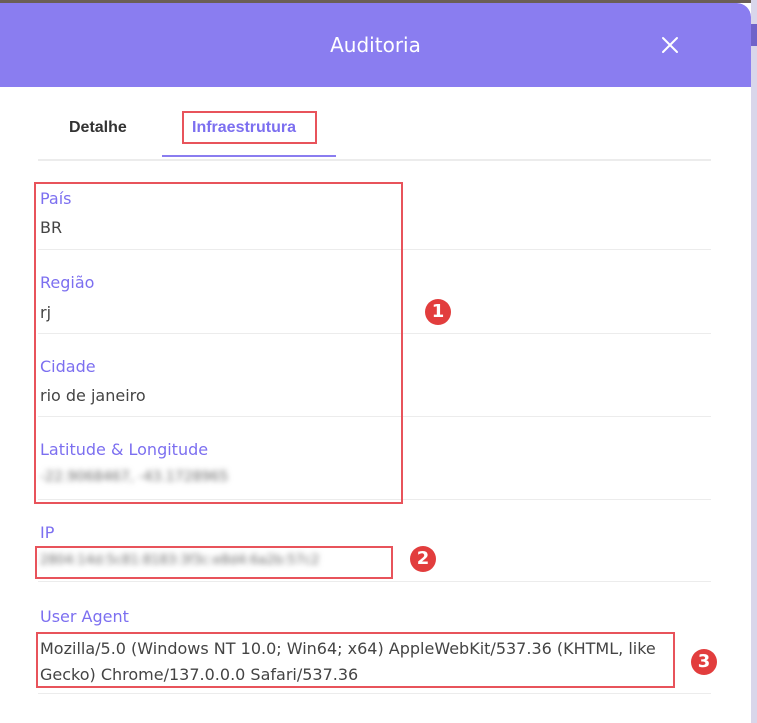  I want to click on tab-bar: Detalhe Infraestrutura, so click(374, 132).